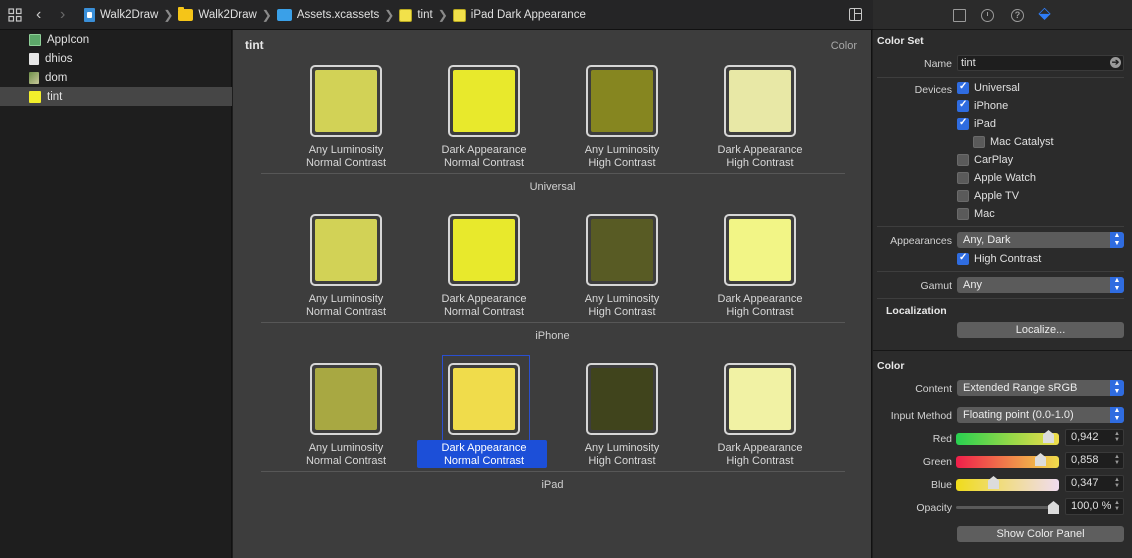  Describe the element at coordinates (116, 96) in the screenshot. I see `navigator-item-tint: tint` at that location.